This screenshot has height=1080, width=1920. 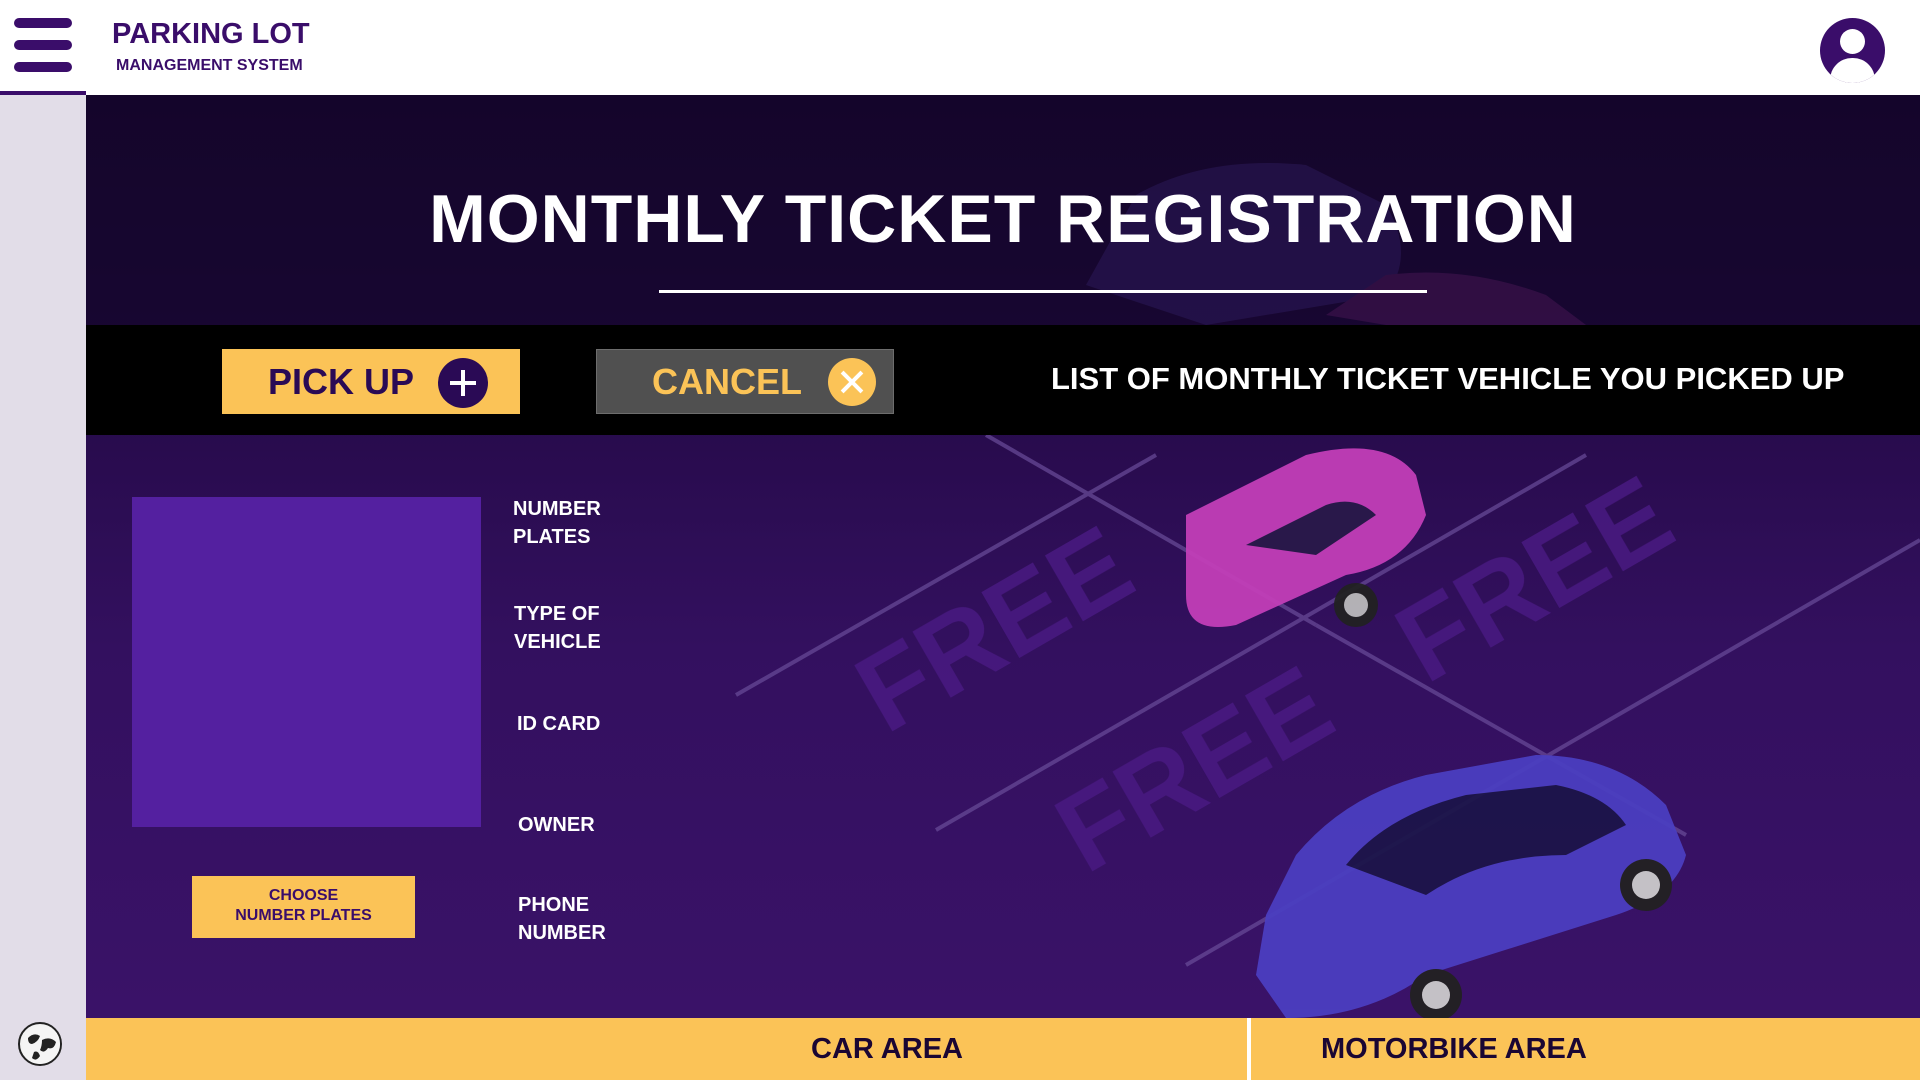 I want to click on field-label-owner: OWNER, so click(x=556, y=825).